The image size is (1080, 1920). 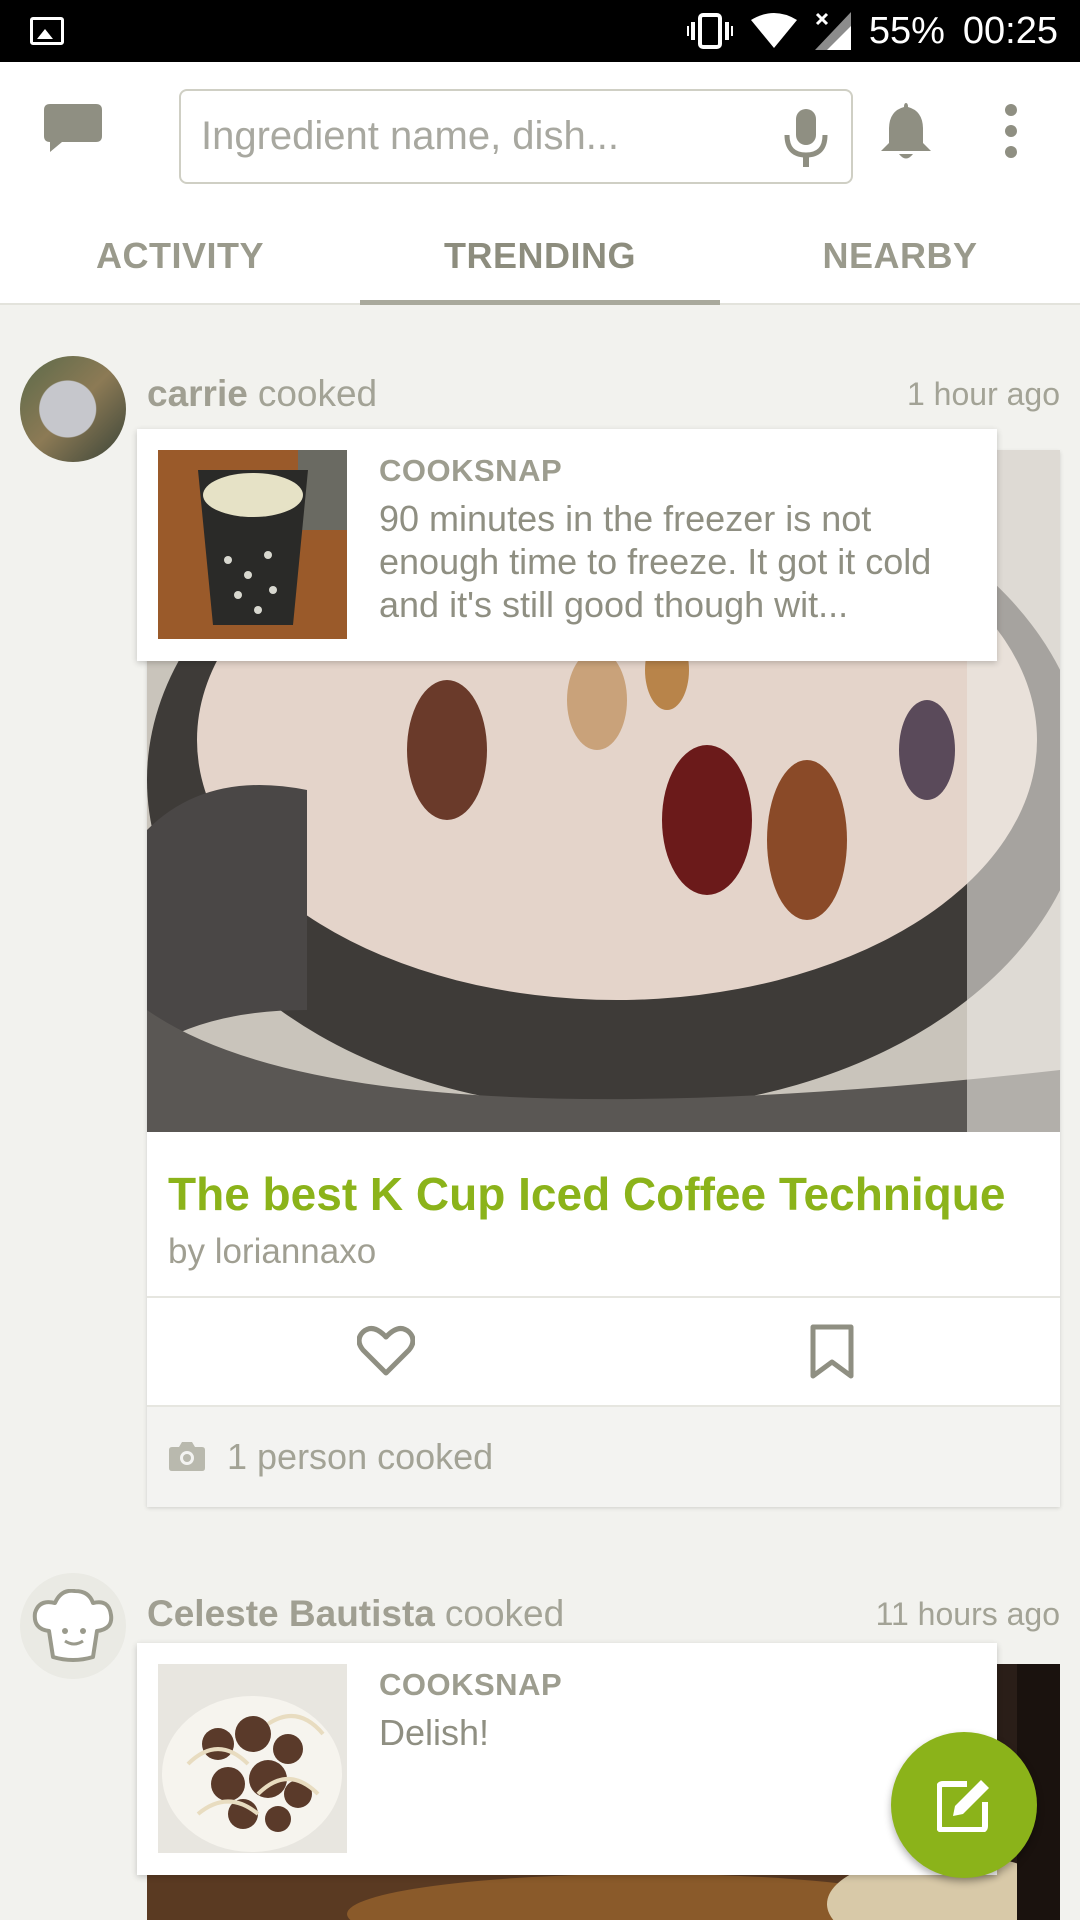 What do you see at coordinates (603, 1297) in the screenshot?
I see `card-divider` at bounding box center [603, 1297].